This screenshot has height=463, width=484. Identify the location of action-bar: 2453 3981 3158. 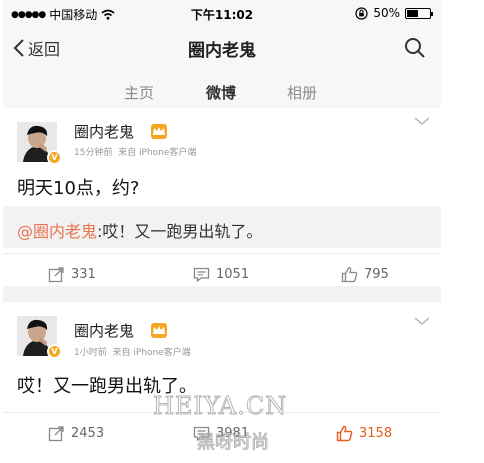
(222, 432).